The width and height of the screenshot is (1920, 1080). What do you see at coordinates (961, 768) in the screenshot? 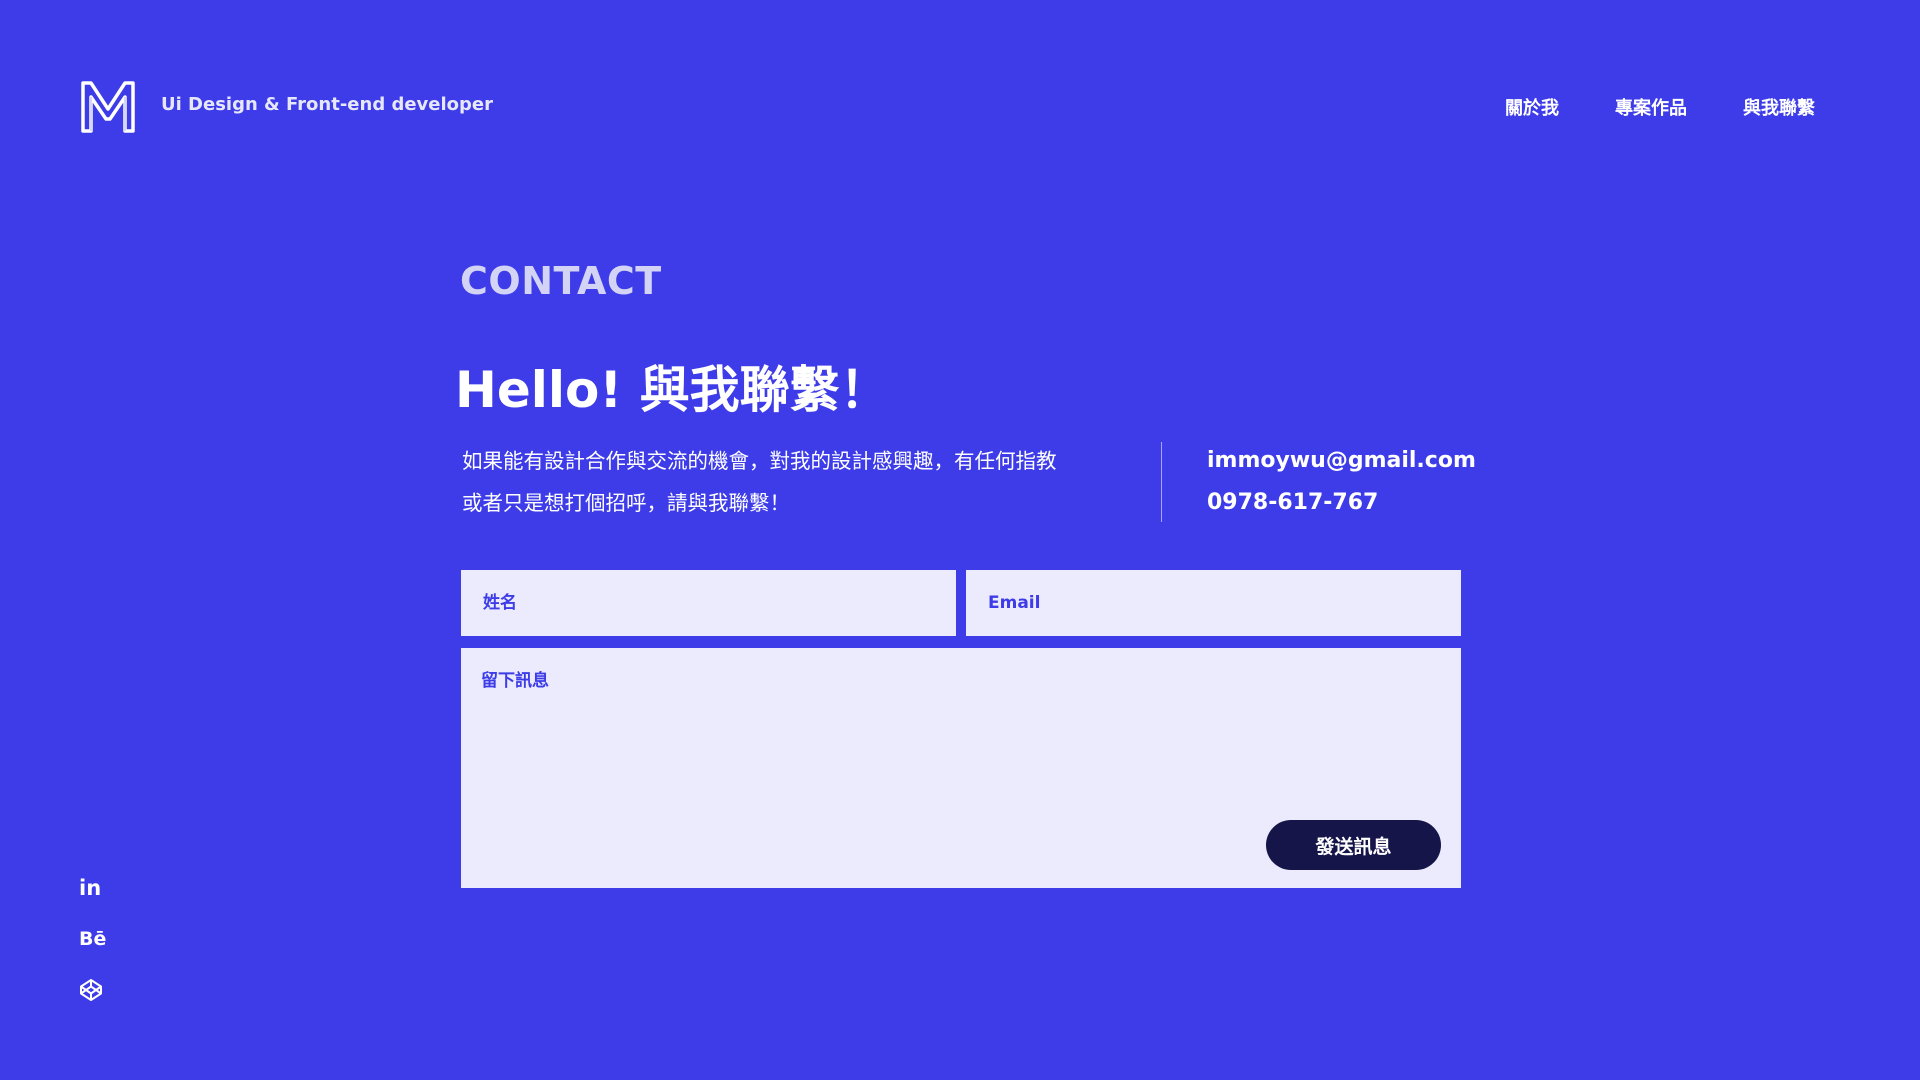
I see `message-container: 發送訊息` at bounding box center [961, 768].